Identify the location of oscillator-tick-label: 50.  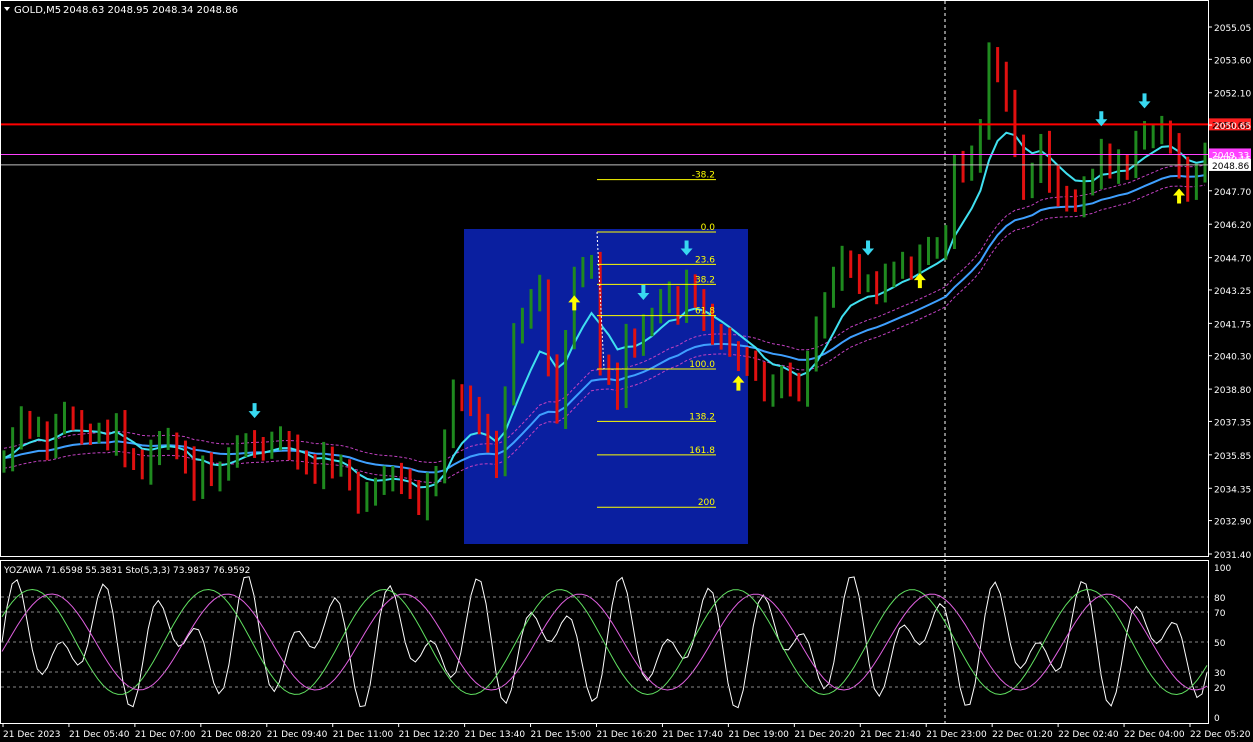
(1220, 644).